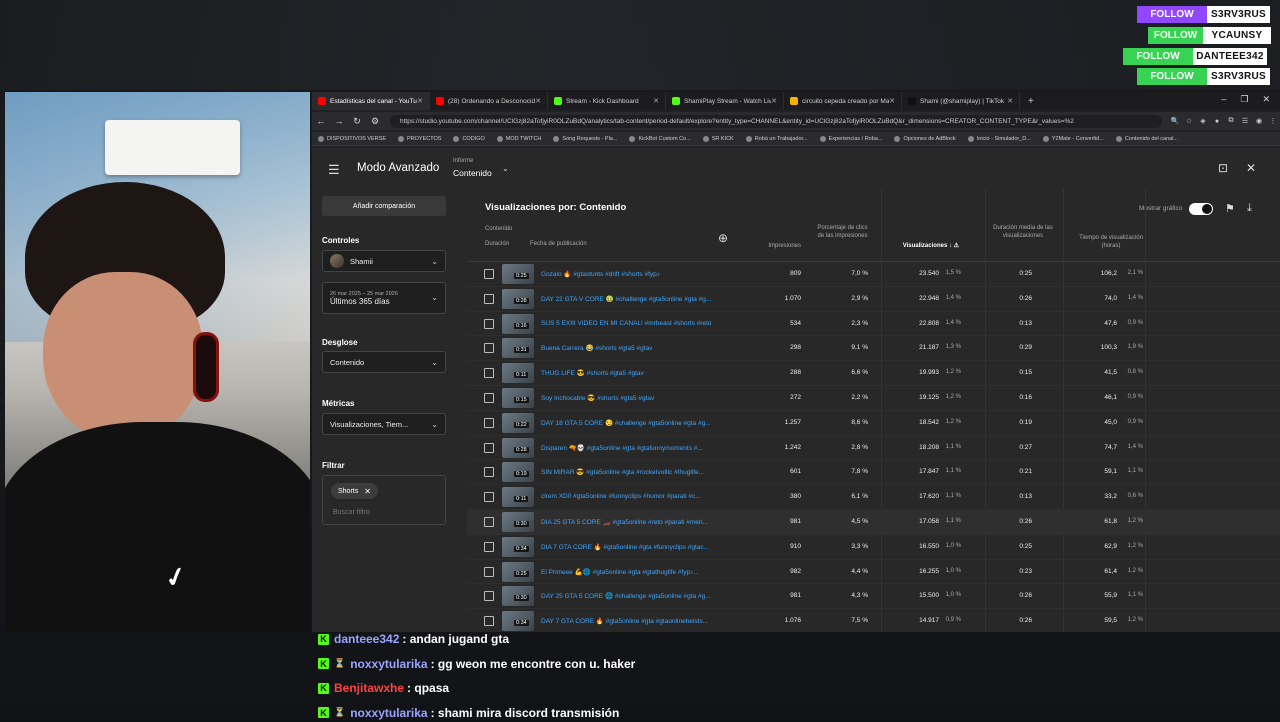 Image resolution: width=1280 pixels, height=722 pixels. What do you see at coordinates (519, 138) in the screenshot?
I see `bookmark-item: MOD TWITCH` at bounding box center [519, 138].